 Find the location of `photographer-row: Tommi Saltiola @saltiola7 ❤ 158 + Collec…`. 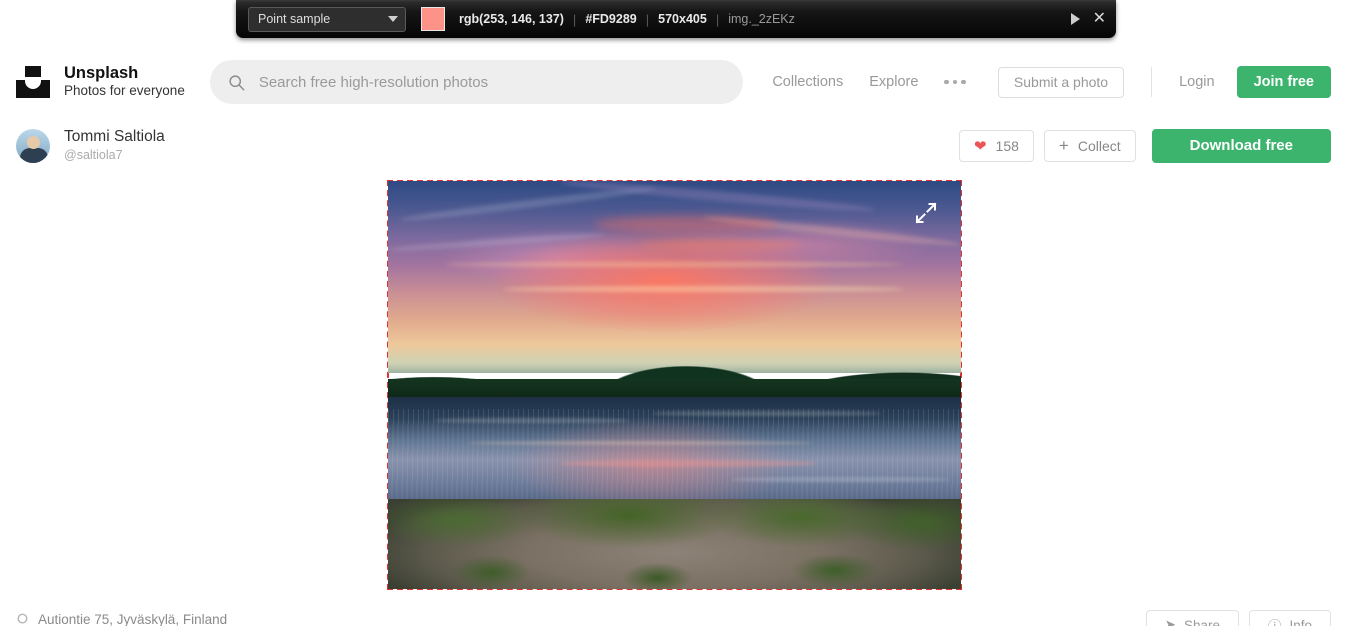

photographer-row: Tommi Saltiola @saltiola7 ❤ 158 + Collec… is located at coordinates (673, 145).